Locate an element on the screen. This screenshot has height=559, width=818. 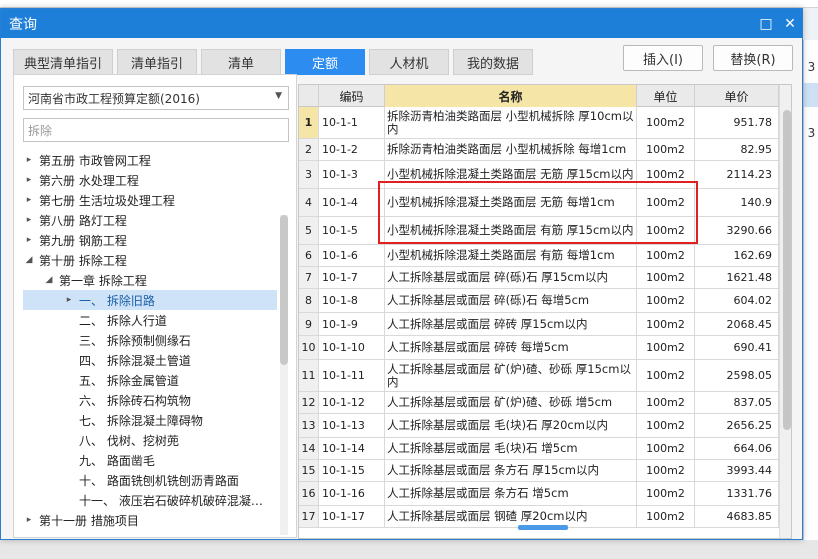
table-row: 9 10-1-9 人工拆除基层或面层 碎砖 厚15cm以内 100m2 2068.45 is located at coordinates (545, 324).